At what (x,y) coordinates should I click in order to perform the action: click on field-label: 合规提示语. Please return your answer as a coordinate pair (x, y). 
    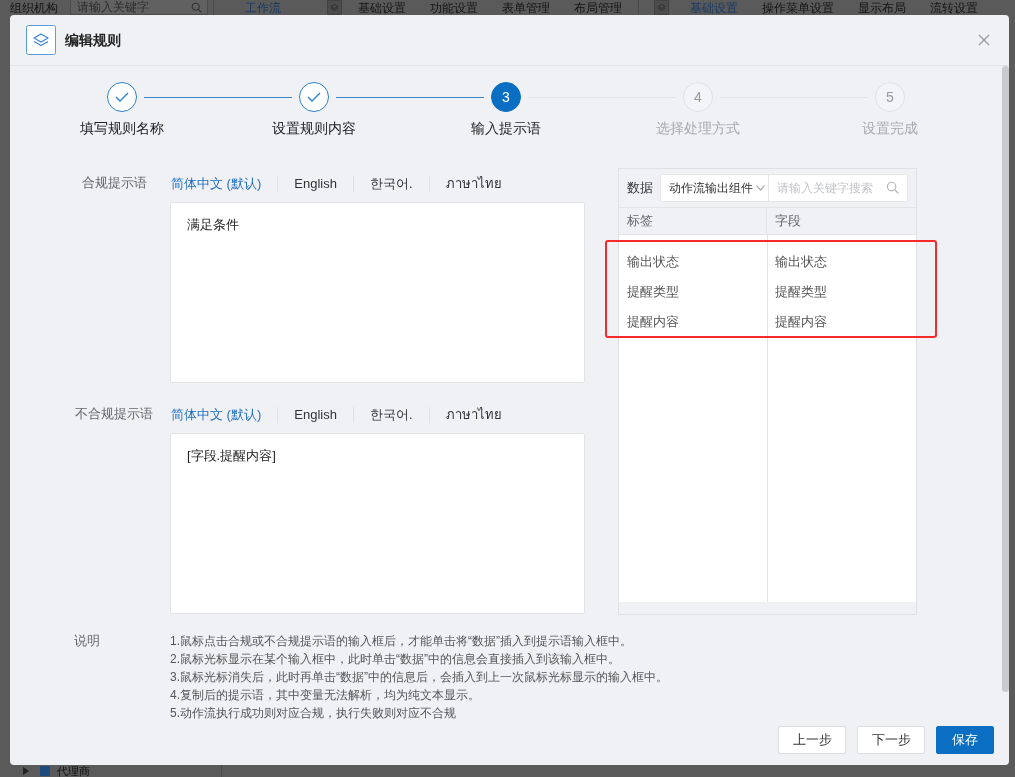
    Looking at the image, I should click on (114, 183).